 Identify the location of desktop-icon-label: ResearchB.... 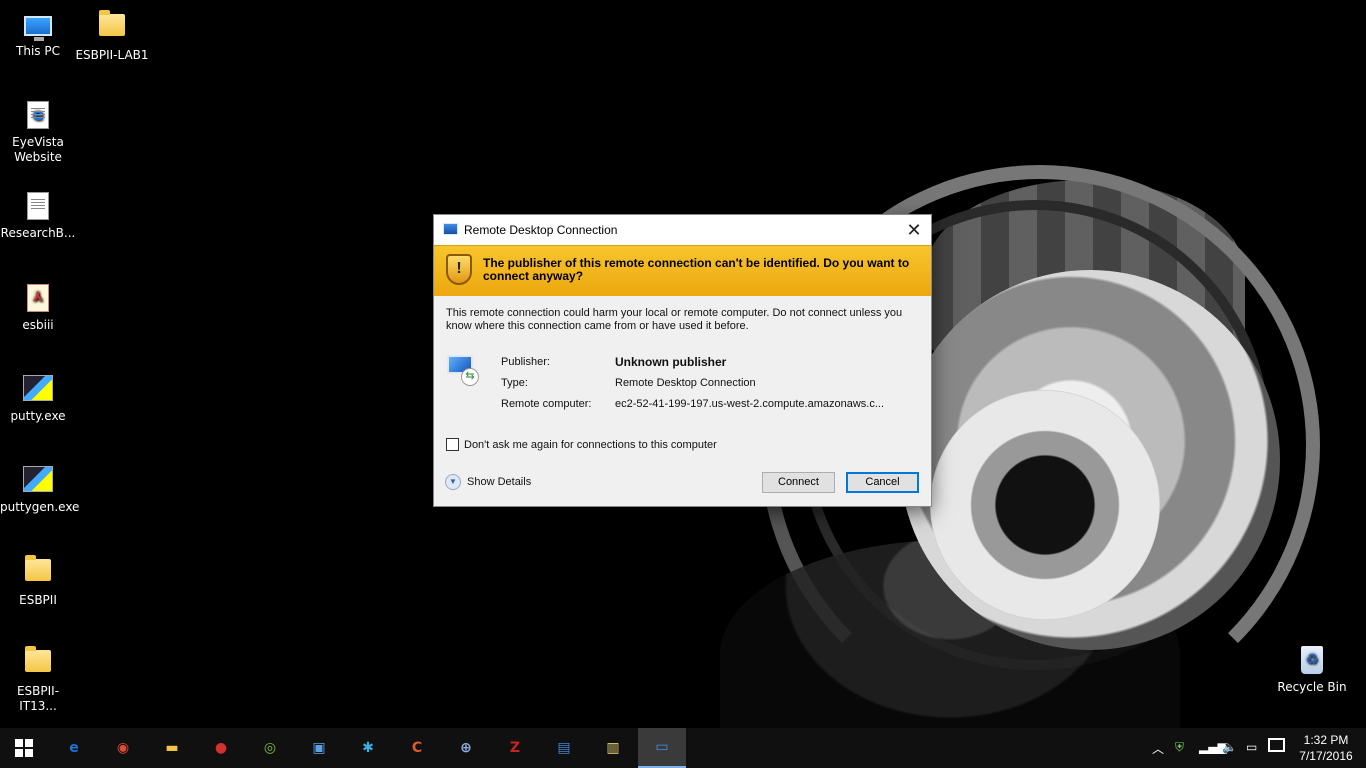
(38, 233).